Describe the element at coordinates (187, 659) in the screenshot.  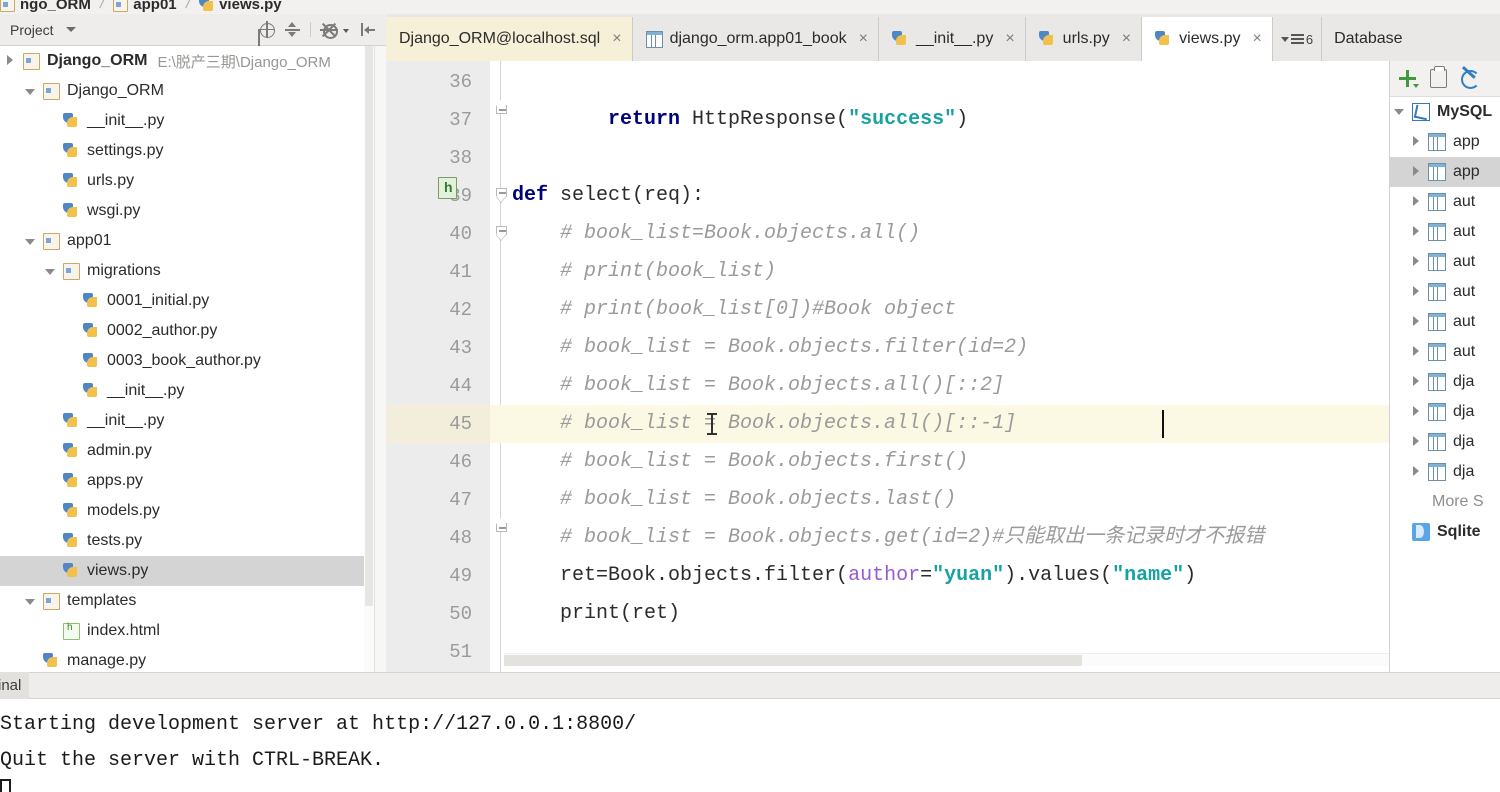
I see `tree-row: manage.py` at that location.